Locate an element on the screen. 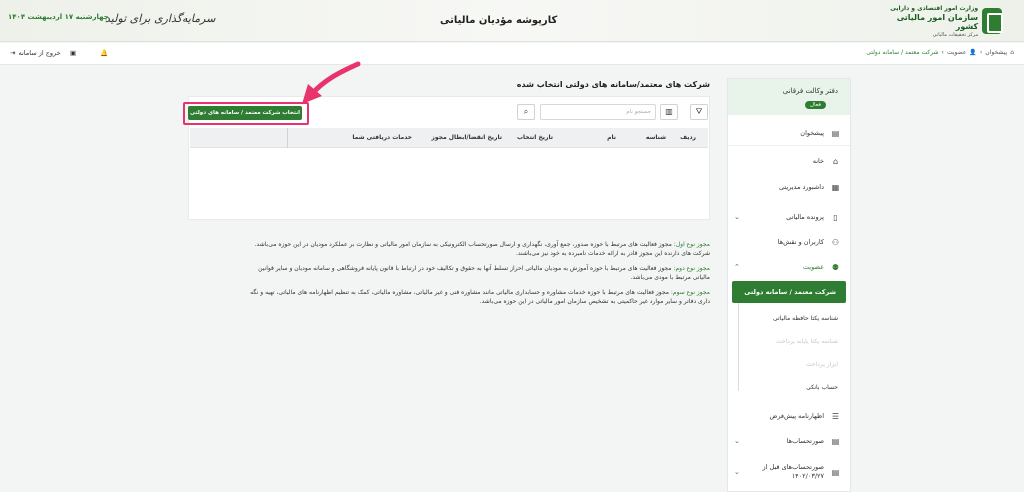 Image resolution: width=1024 pixels, height=492 pixels. columns-icon: ▥ is located at coordinates (669, 111).